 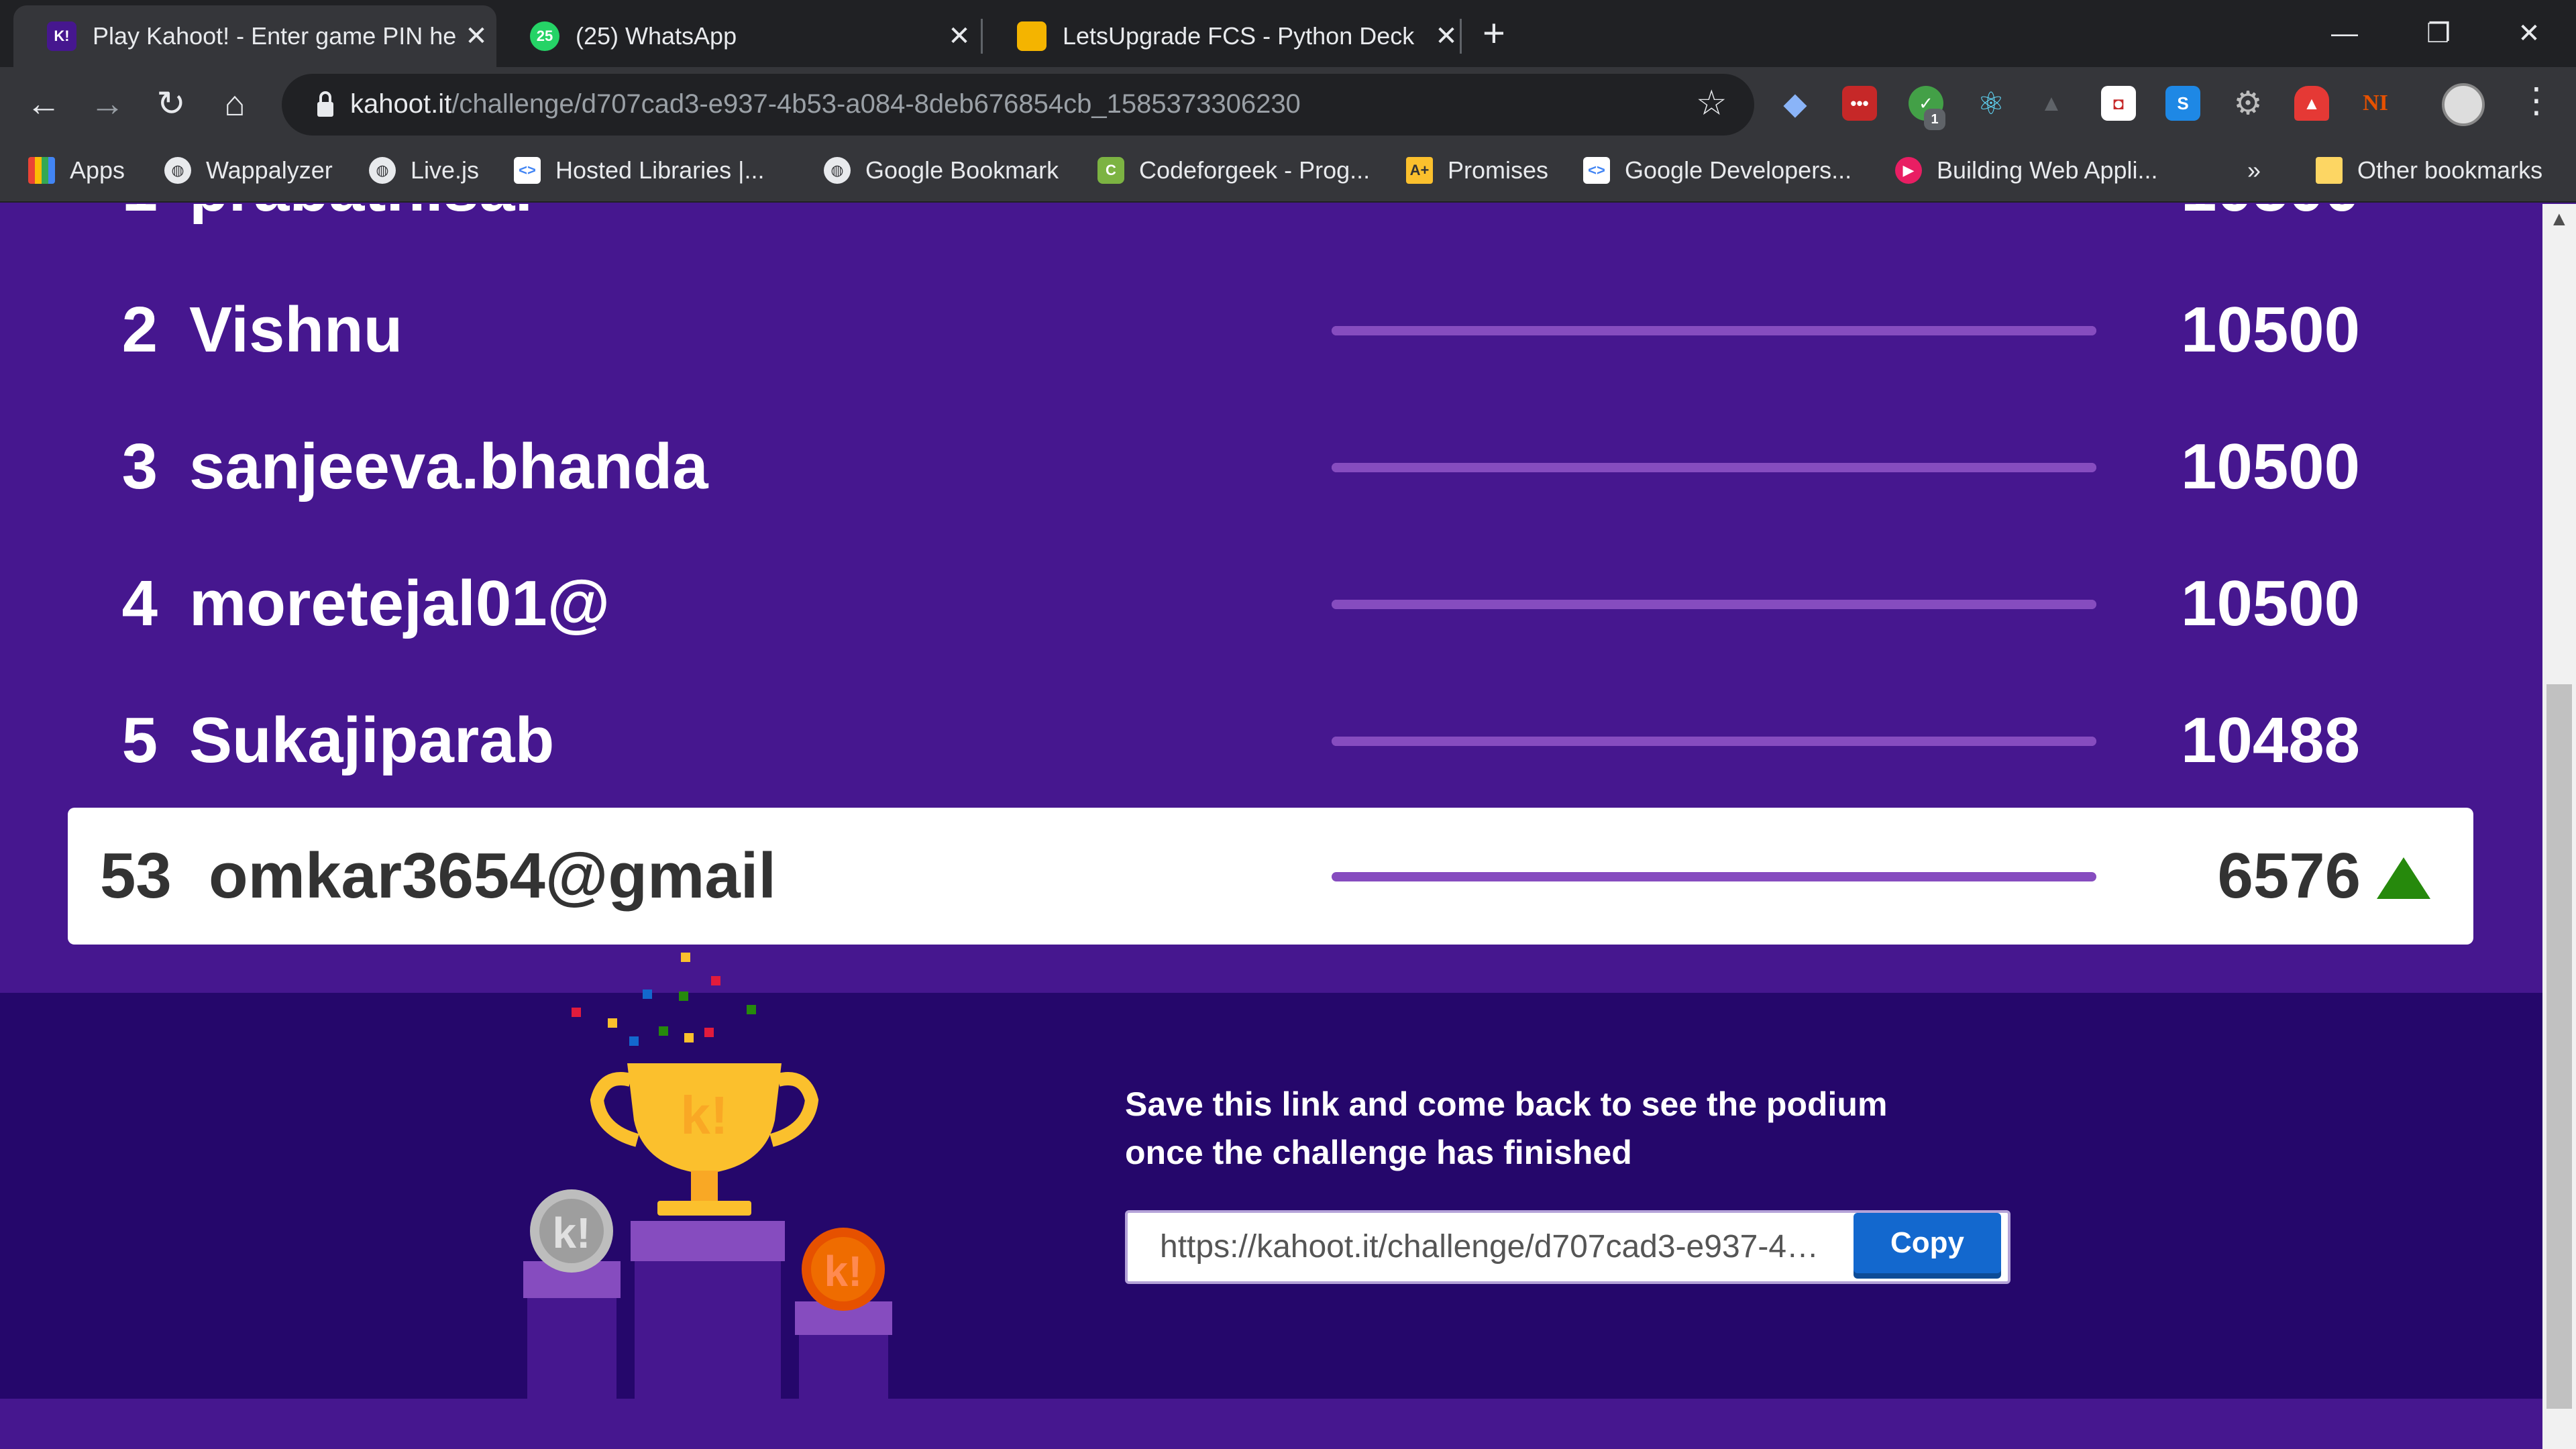 What do you see at coordinates (41, 170) in the screenshot?
I see `apps-grid-icon` at bounding box center [41, 170].